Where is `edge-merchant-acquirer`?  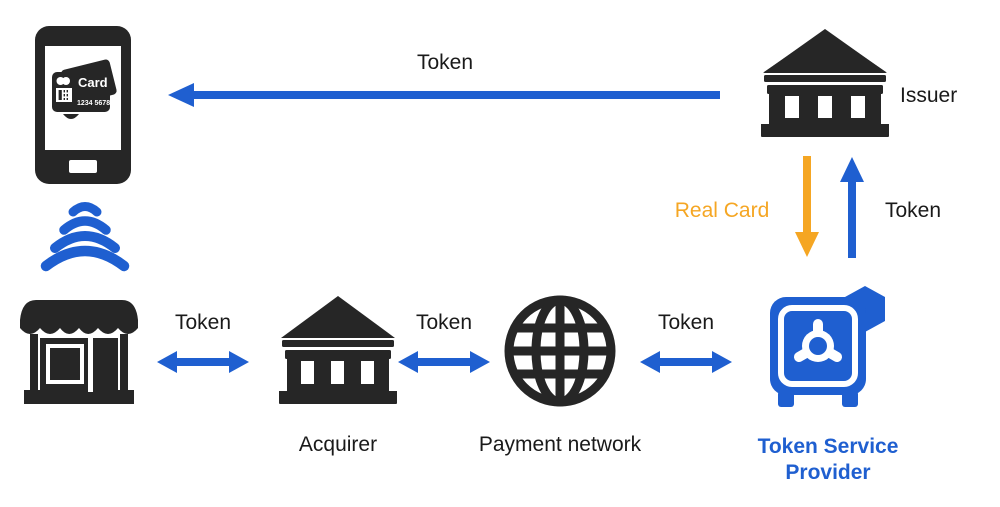 edge-merchant-acquirer is located at coordinates (203, 362).